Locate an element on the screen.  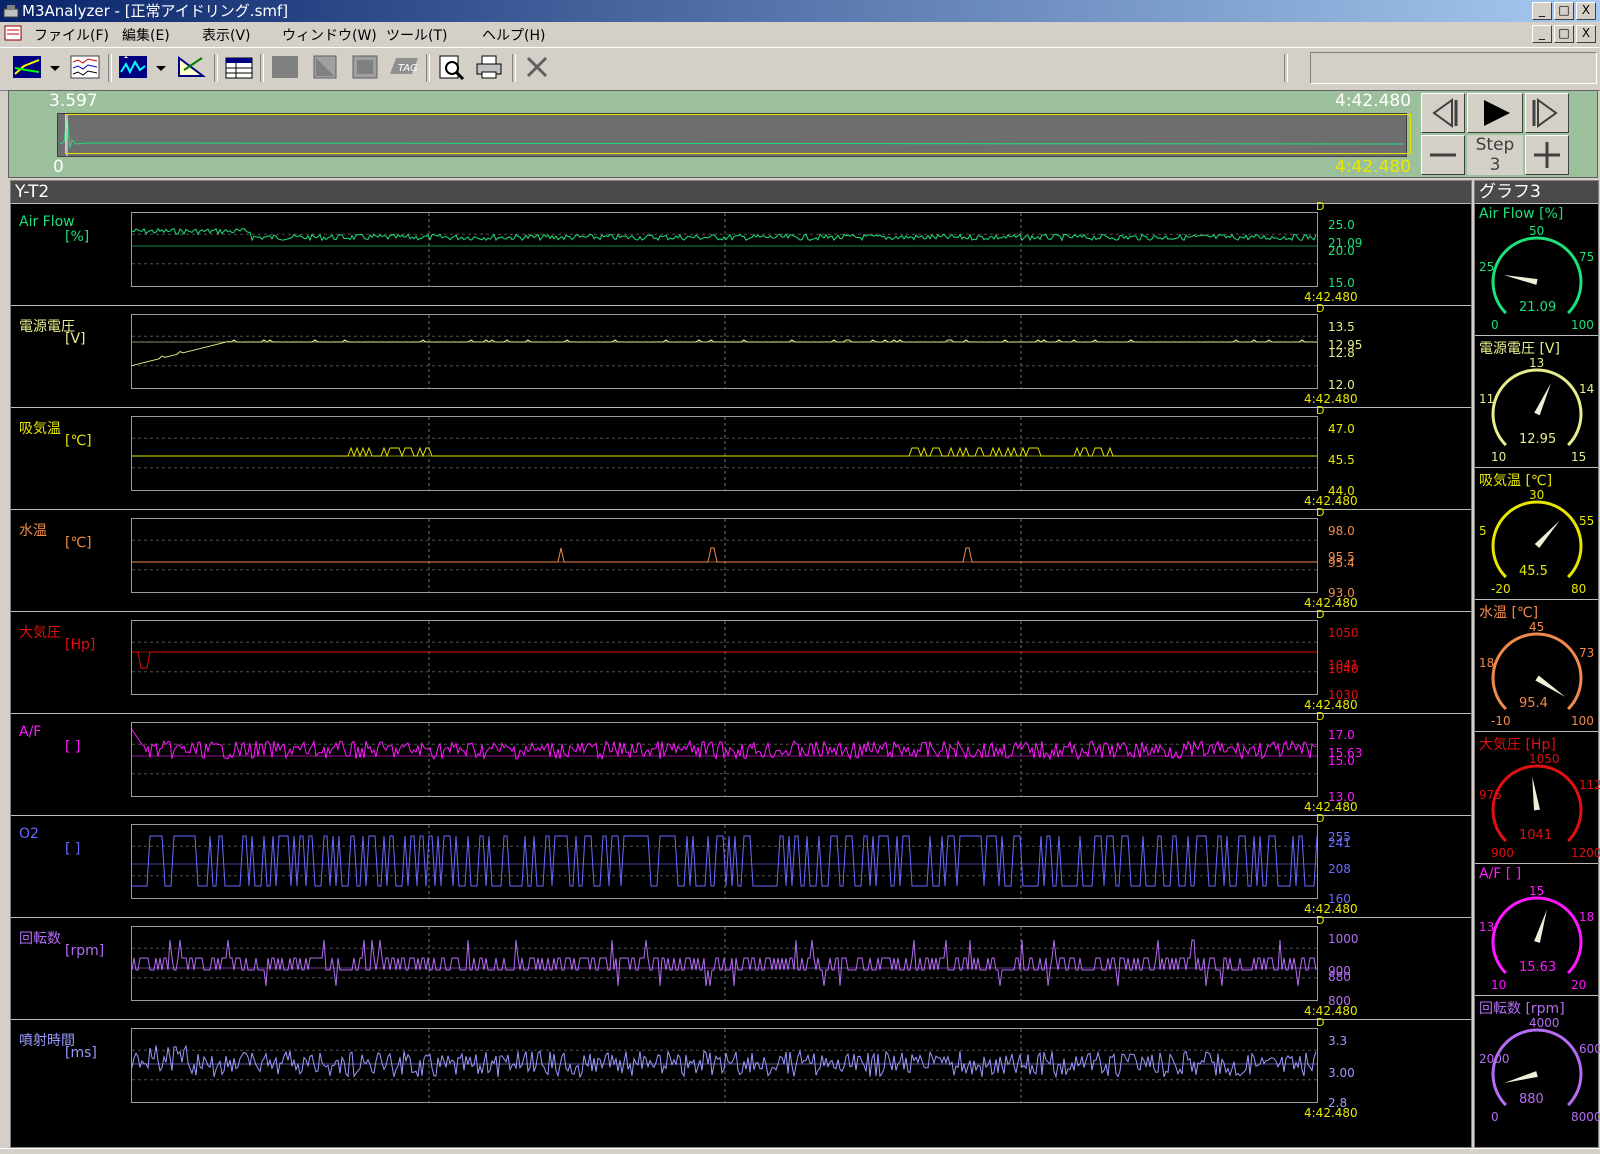
channel-strip: 電源電圧 [V] 13.5 12.95 12.8 12.0 D 4:42.480 is located at coordinates (741, 355).